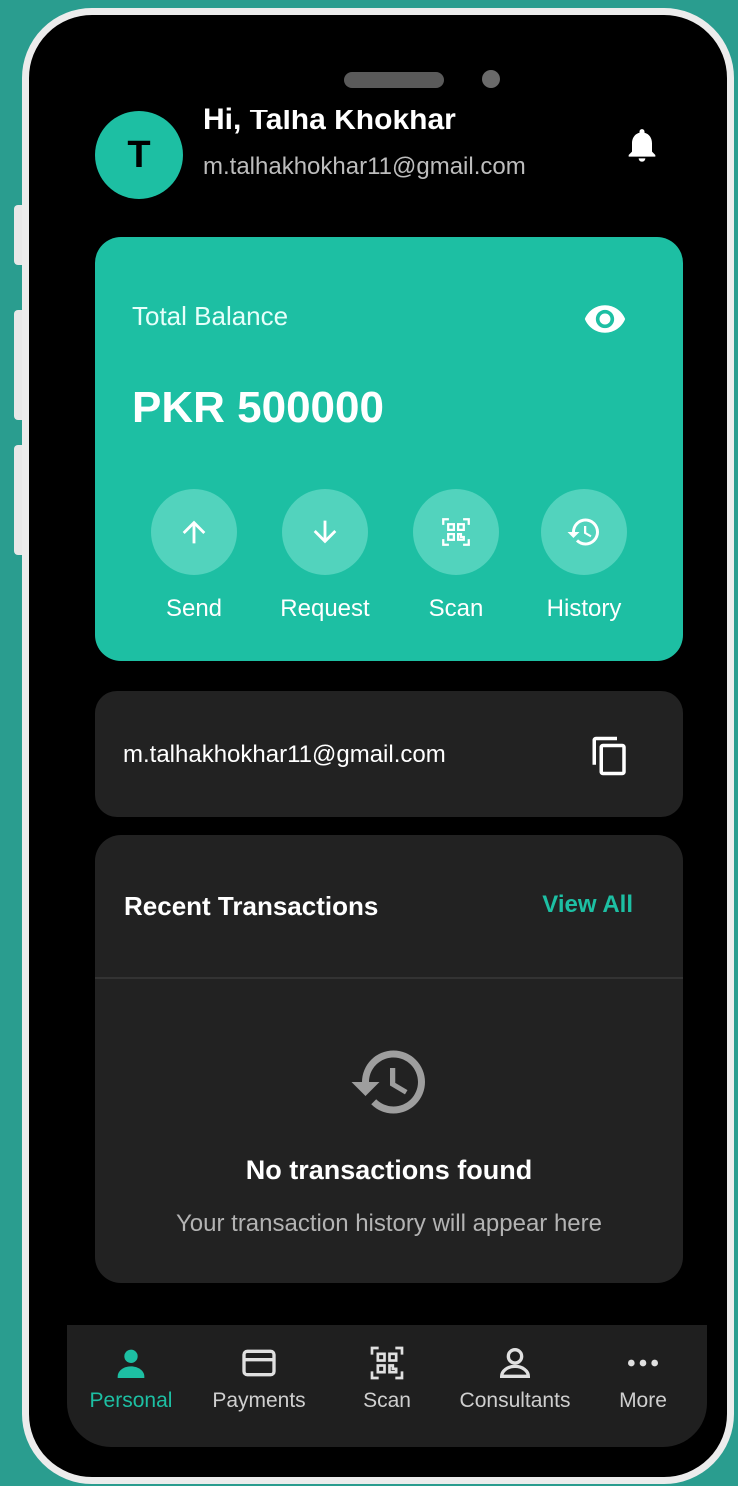 The height and width of the screenshot is (1486, 738). Describe the element at coordinates (389, 1170) in the screenshot. I see `empty-state-title: No transactions found` at that location.